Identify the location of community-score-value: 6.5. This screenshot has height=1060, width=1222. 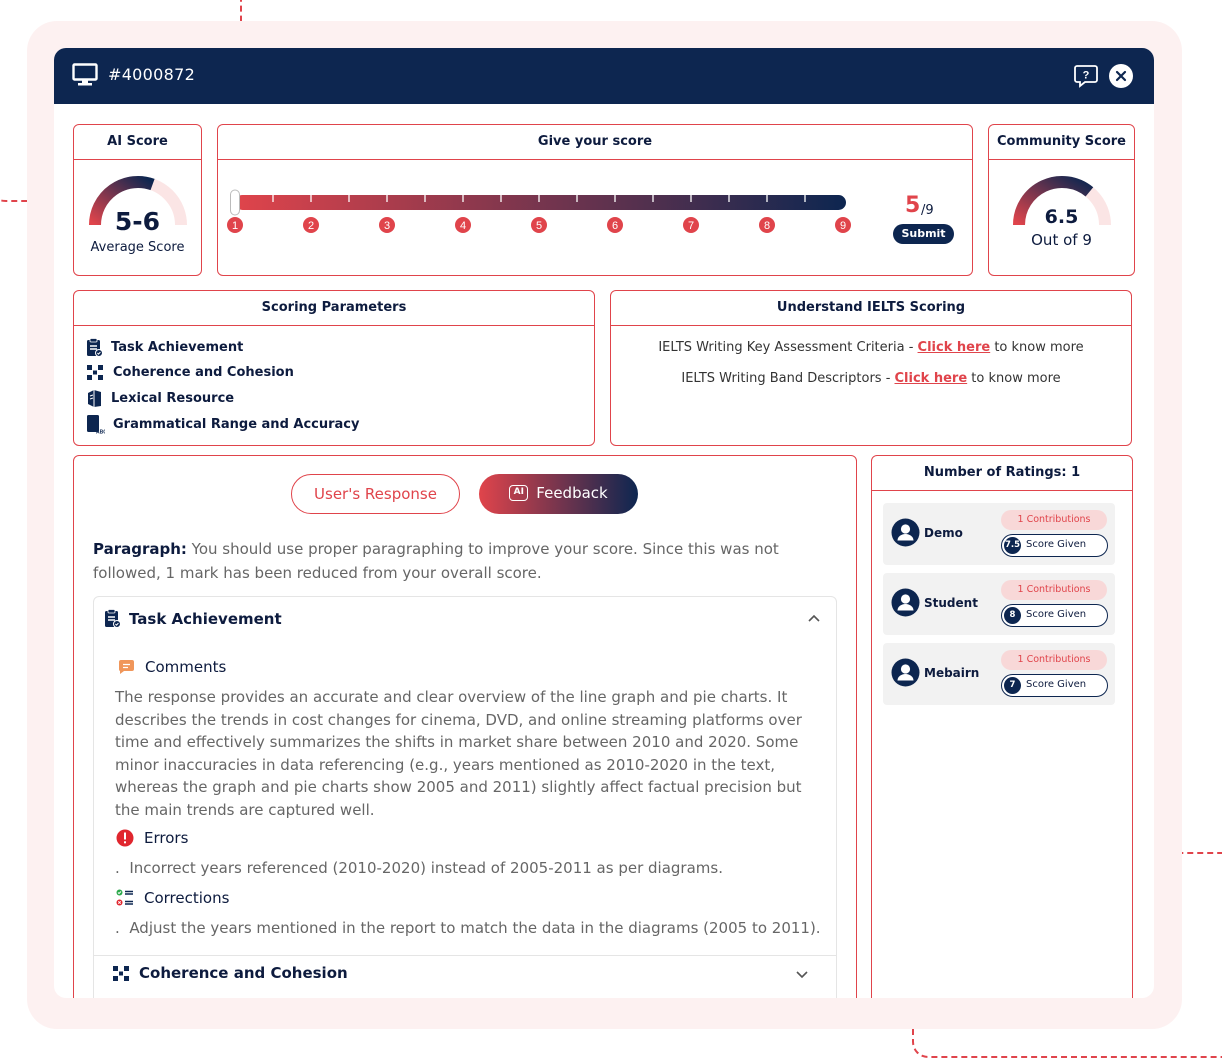
(1061, 217).